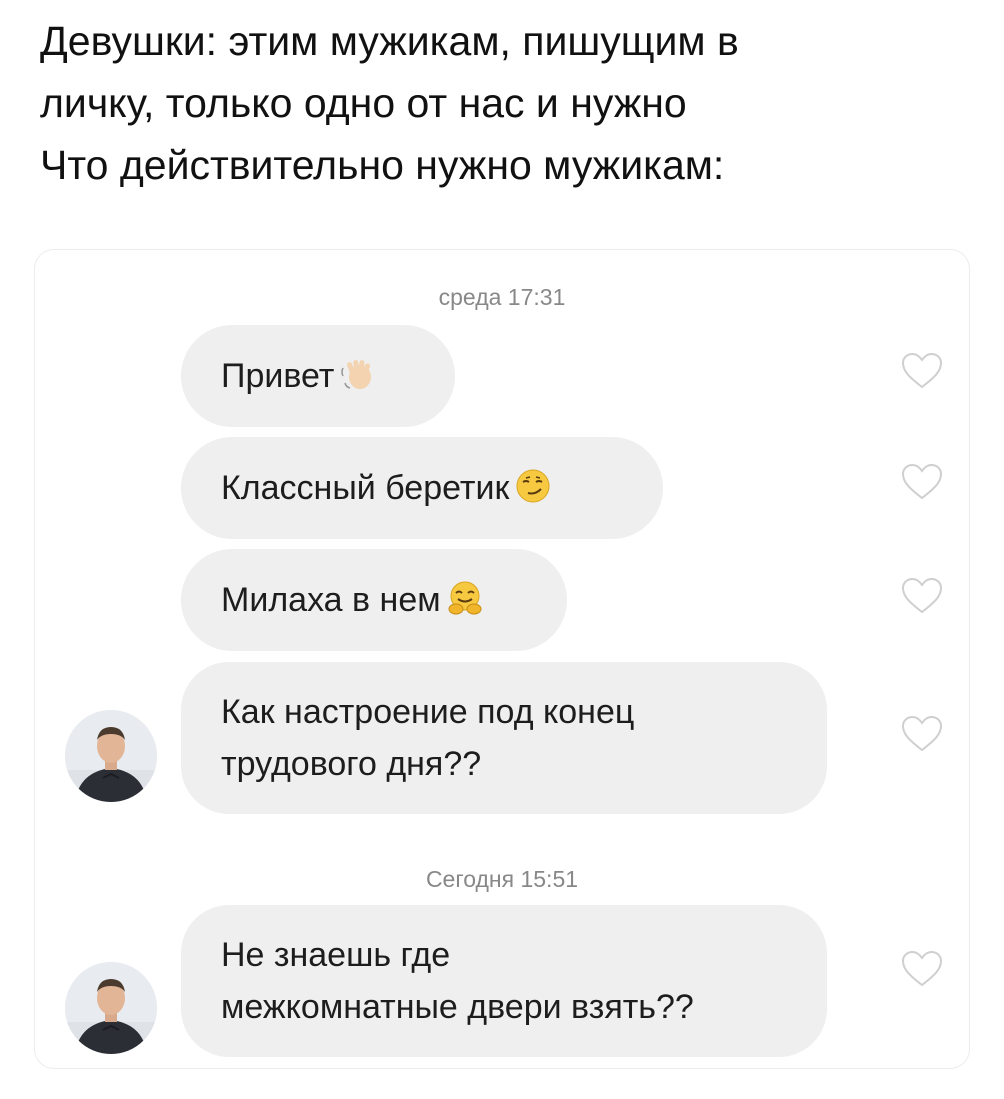 The image size is (1004, 1099). Describe the element at coordinates (382, 165) in the screenshot. I see `caption-line-3: Что действительно нужно мужикам:` at that location.